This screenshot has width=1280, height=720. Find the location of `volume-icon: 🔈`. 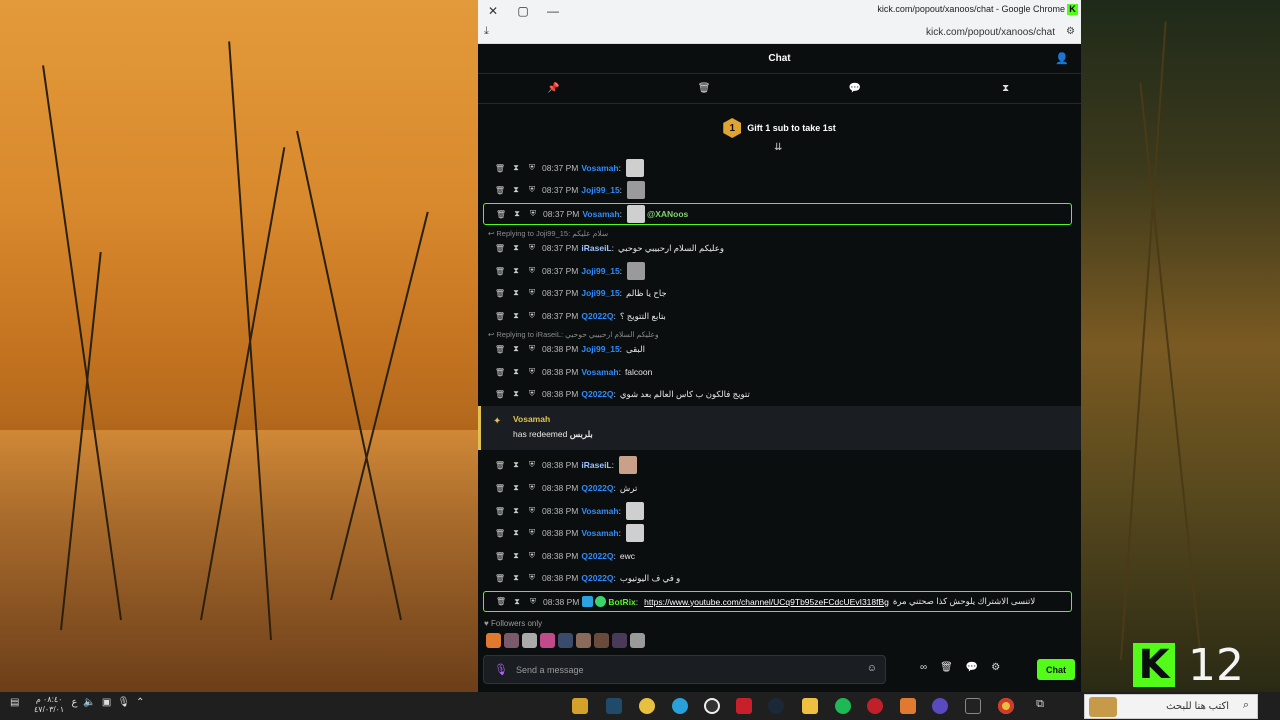

volume-icon: 🔈 is located at coordinates (89, 702).